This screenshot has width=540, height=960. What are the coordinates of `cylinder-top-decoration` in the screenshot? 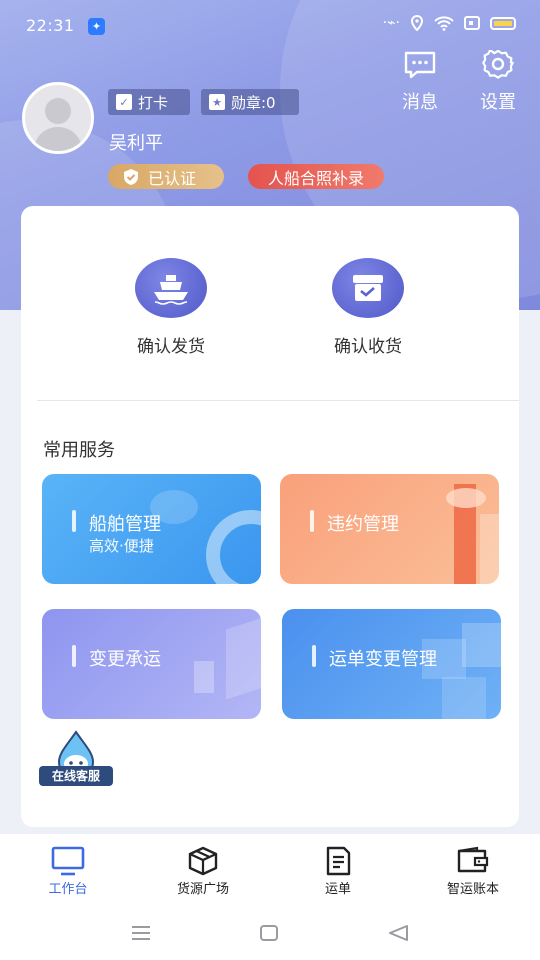 It's located at (466, 498).